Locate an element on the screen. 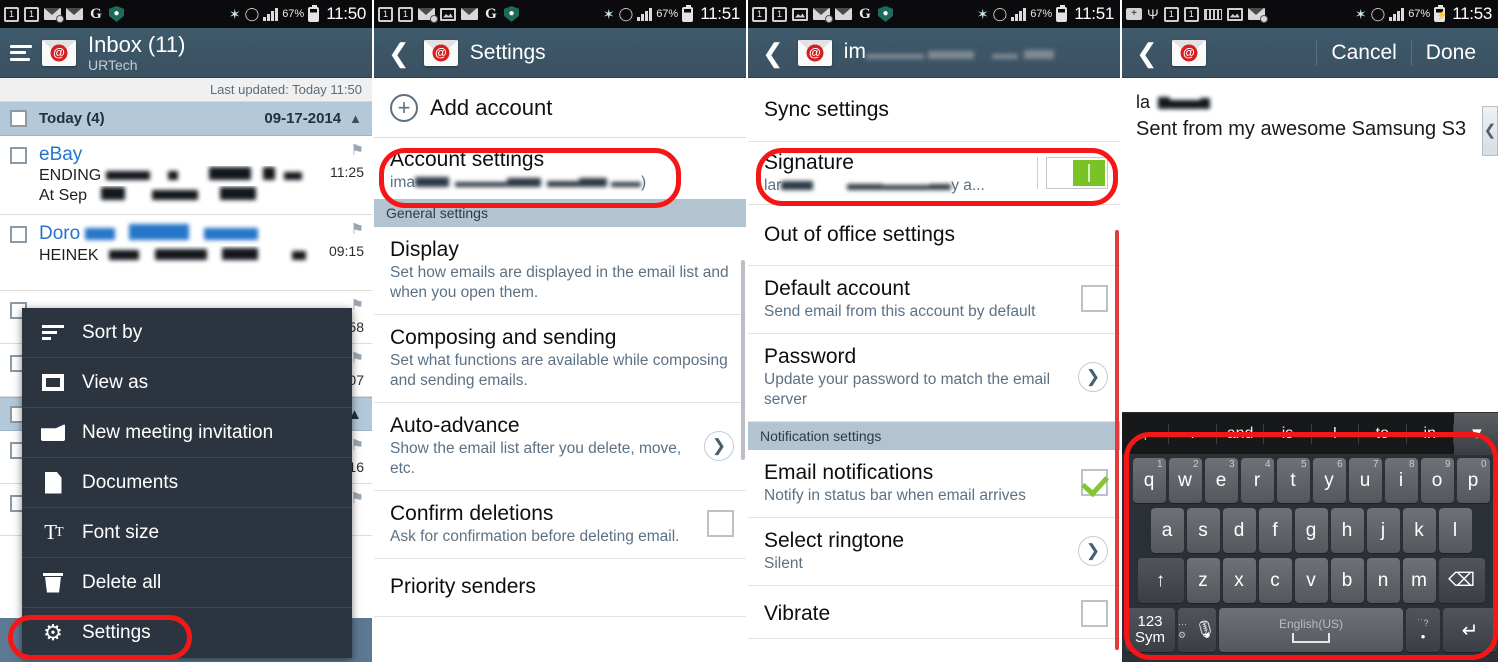  menu-item-view-as: View as is located at coordinates (187, 383).